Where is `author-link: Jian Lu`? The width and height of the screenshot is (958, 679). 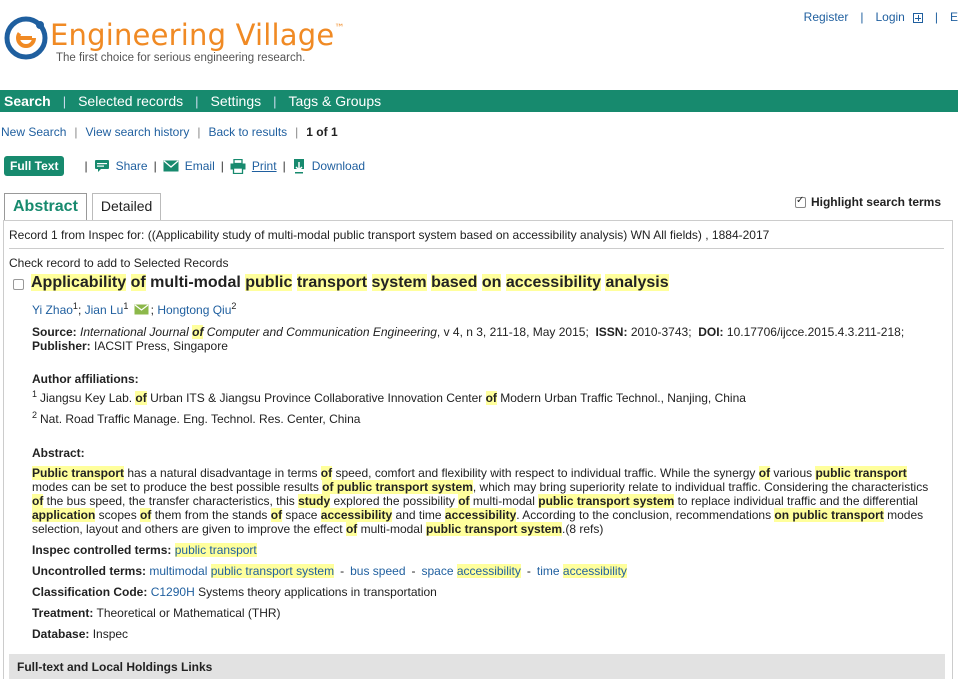 author-link: Jian Lu is located at coordinates (104, 310).